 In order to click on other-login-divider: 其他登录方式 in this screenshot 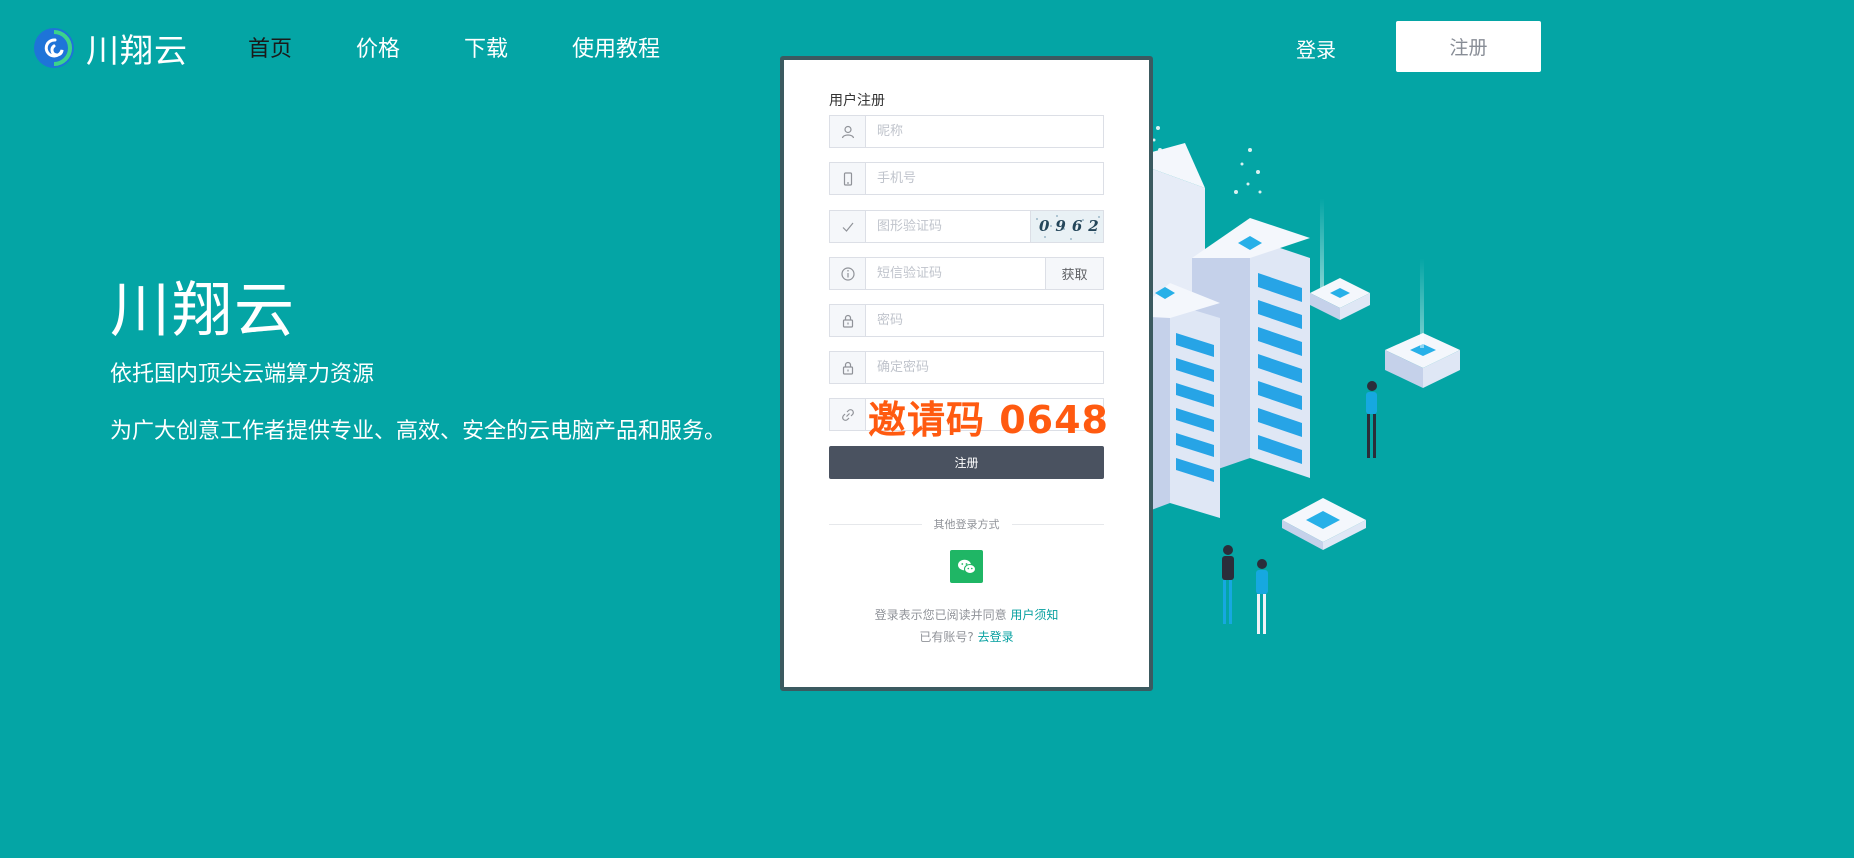, I will do `click(966, 524)`.